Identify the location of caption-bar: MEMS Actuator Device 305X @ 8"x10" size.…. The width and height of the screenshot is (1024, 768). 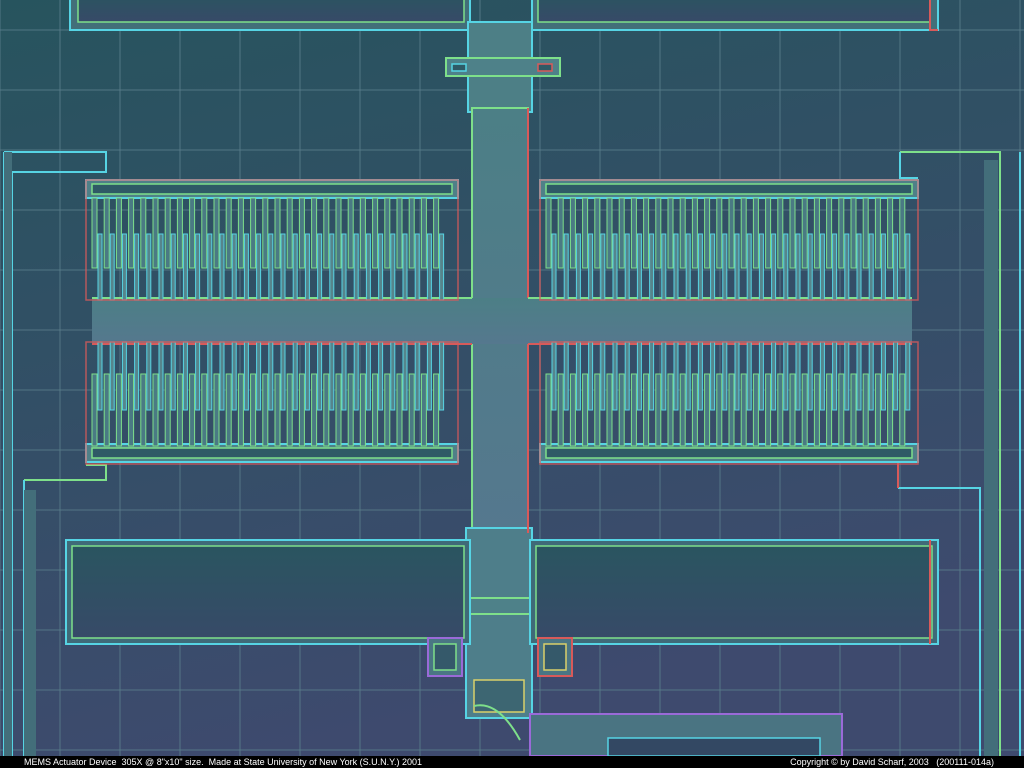
(512, 762).